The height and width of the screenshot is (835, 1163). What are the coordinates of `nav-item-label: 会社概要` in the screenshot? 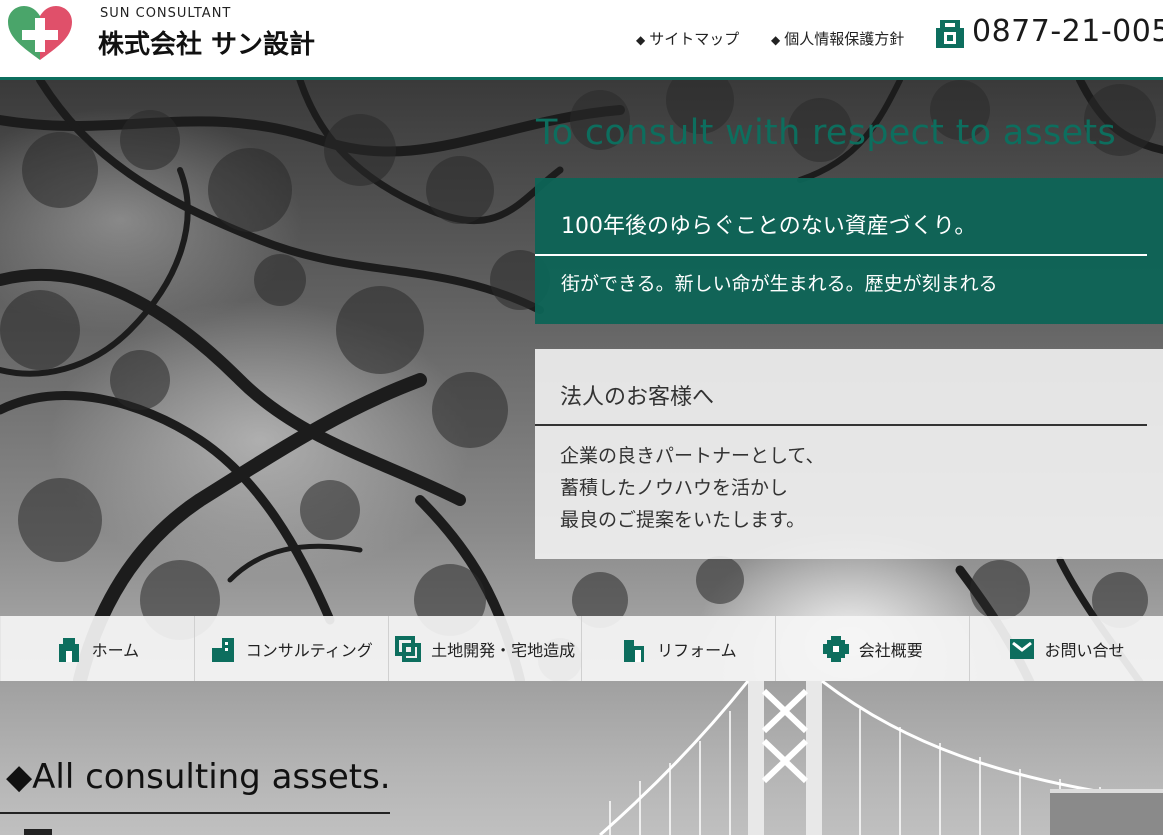 It's located at (890, 650).